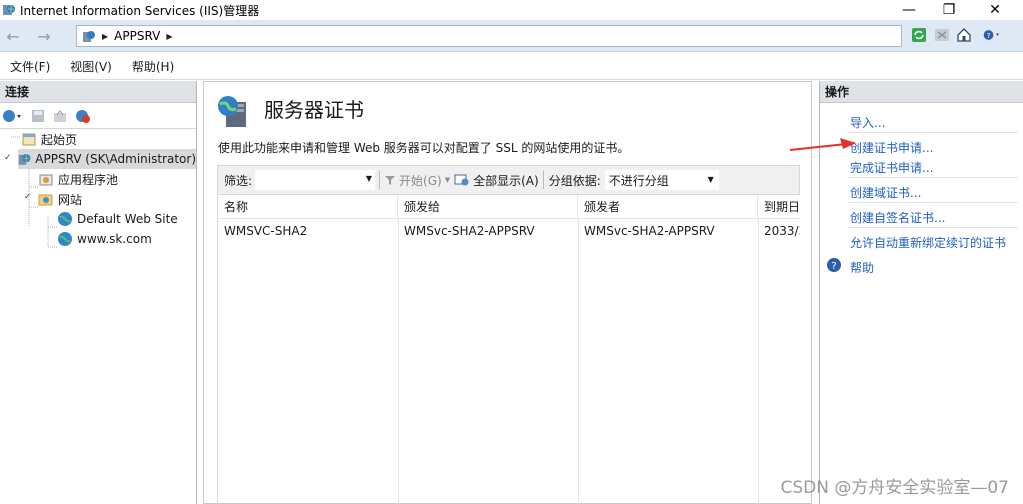  Describe the element at coordinates (992, 35) in the screenshot. I see `help-dropdown-icon: ?` at that location.